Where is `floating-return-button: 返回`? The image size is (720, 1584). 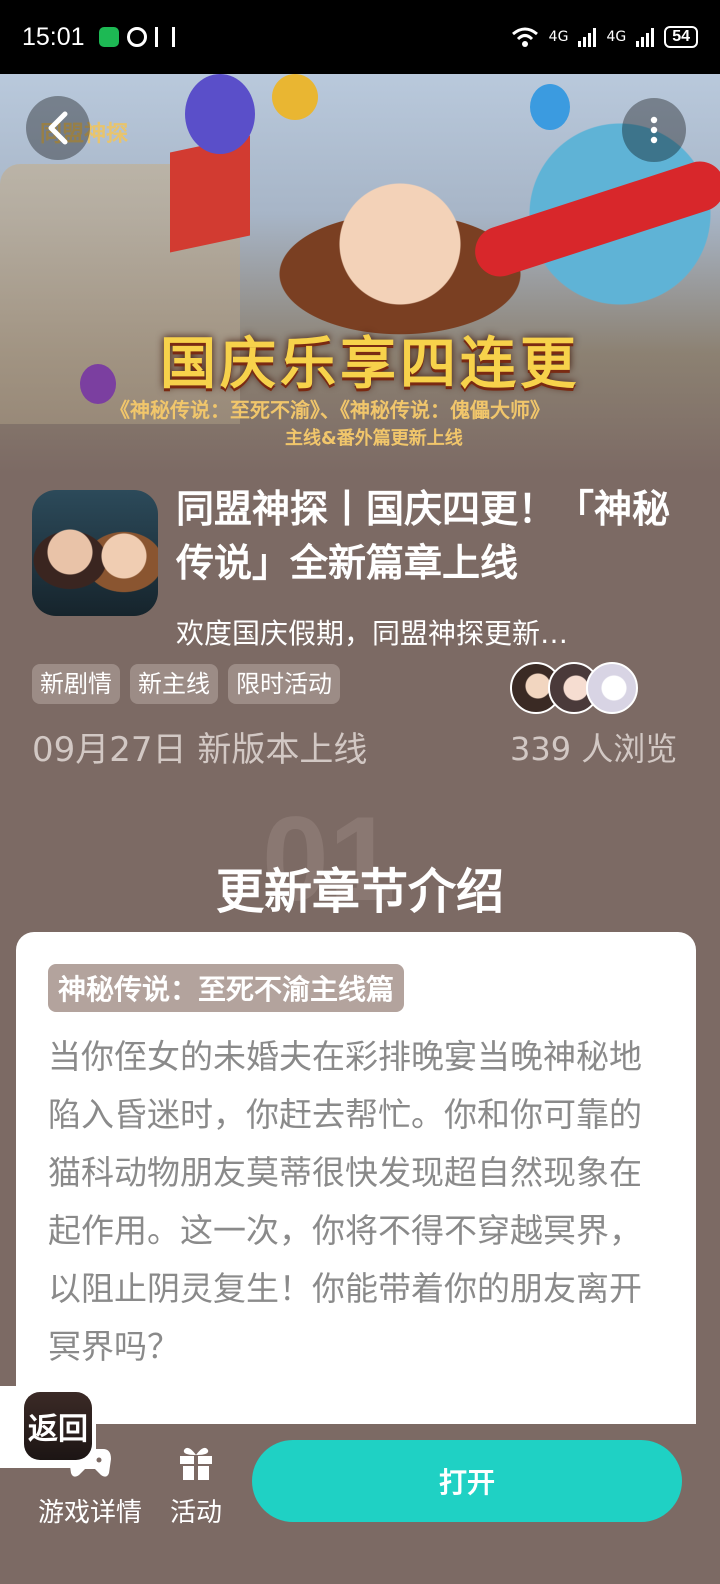 floating-return-button: 返回 is located at coordinates (58, 1426).